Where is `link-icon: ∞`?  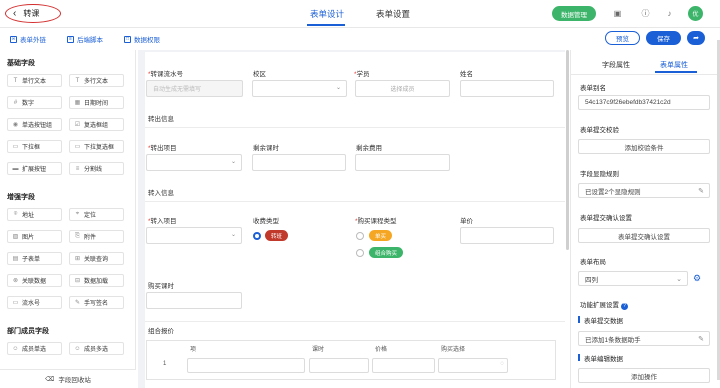
link-icon: ∞ is located at coordinates (13, 39).